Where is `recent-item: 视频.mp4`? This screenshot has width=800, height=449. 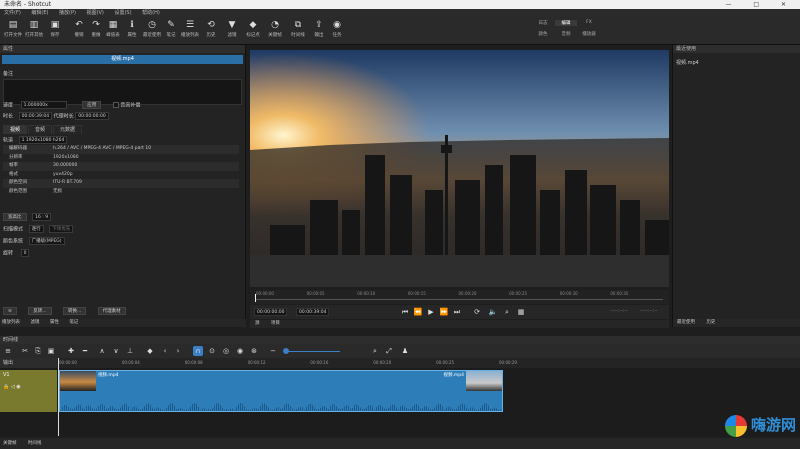 recent-item: 视频.mp4 is located at coordinates (736, 62).